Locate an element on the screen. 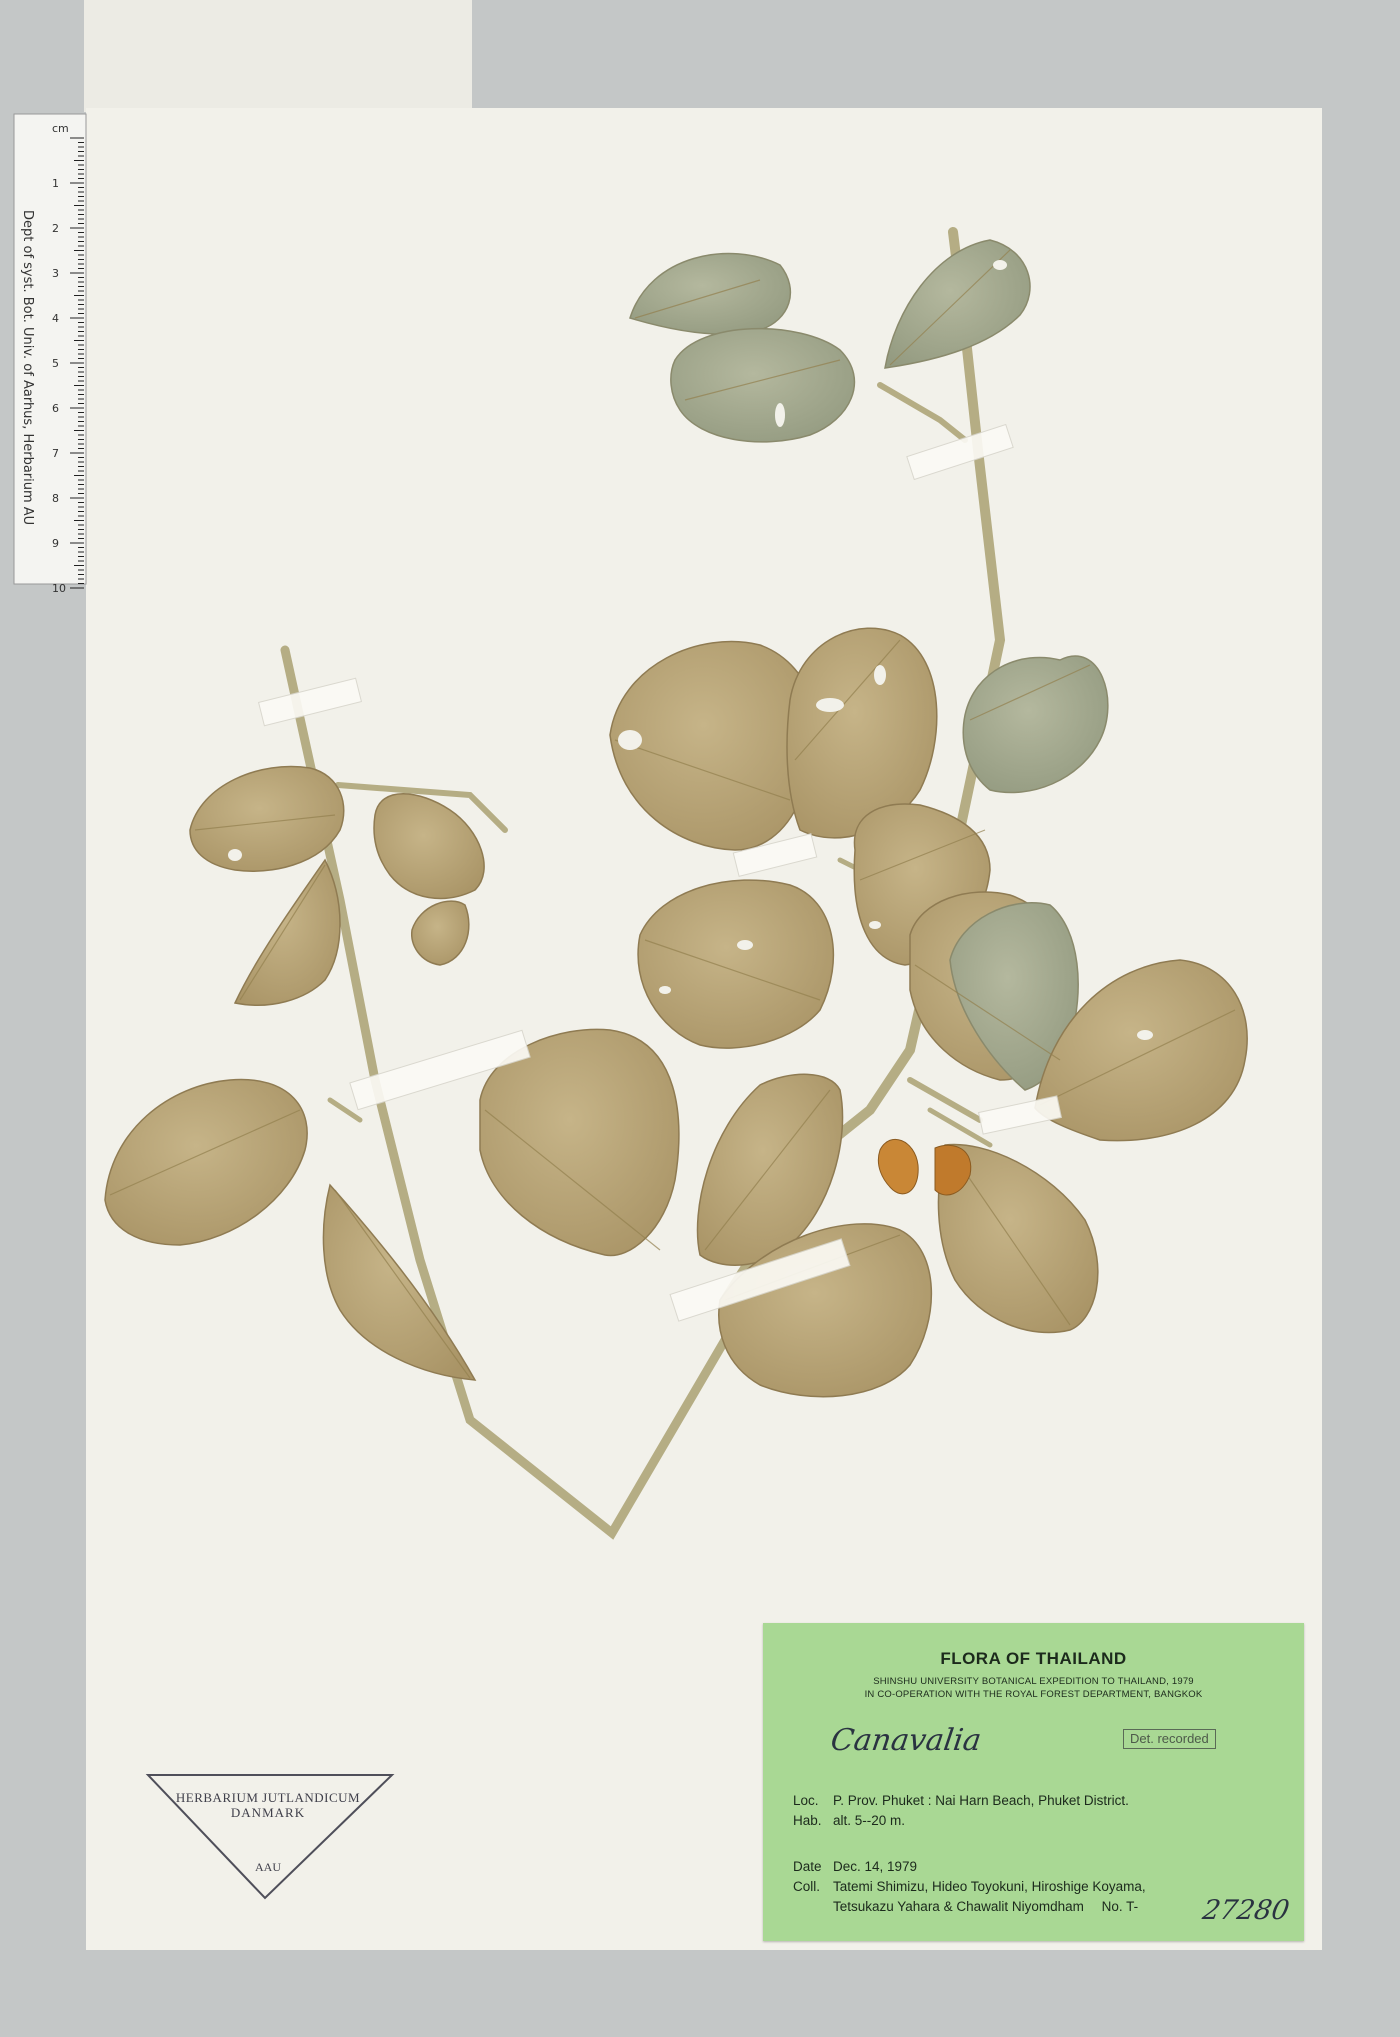 The image size is (1400, 2037). stamp-line-1: HERBARIUM JUTLANDICUM is located at coordinates (268, 1797).